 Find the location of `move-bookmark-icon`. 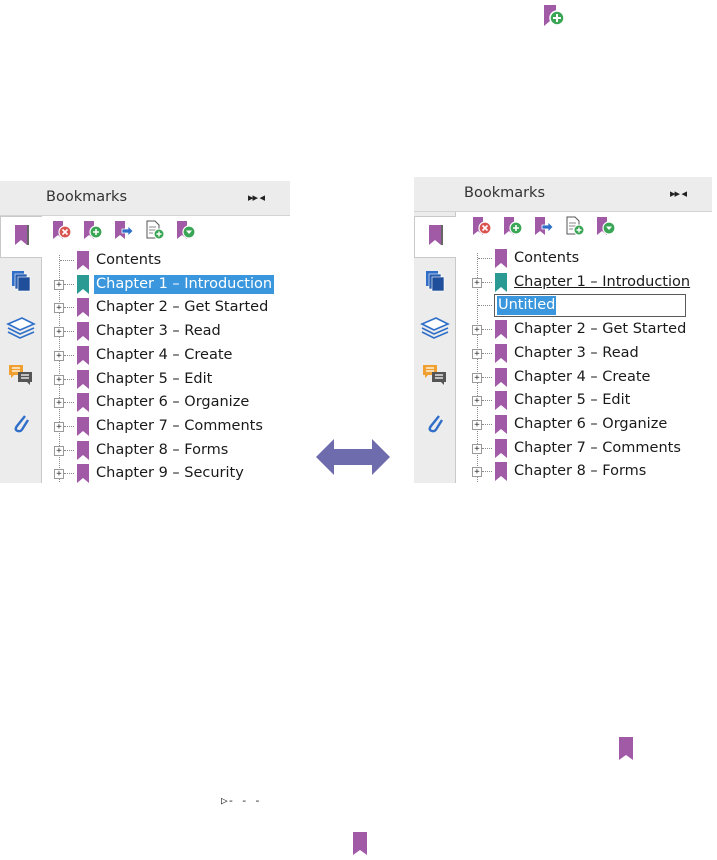

move-bookmark-icon is located at coordinates (124, 232).